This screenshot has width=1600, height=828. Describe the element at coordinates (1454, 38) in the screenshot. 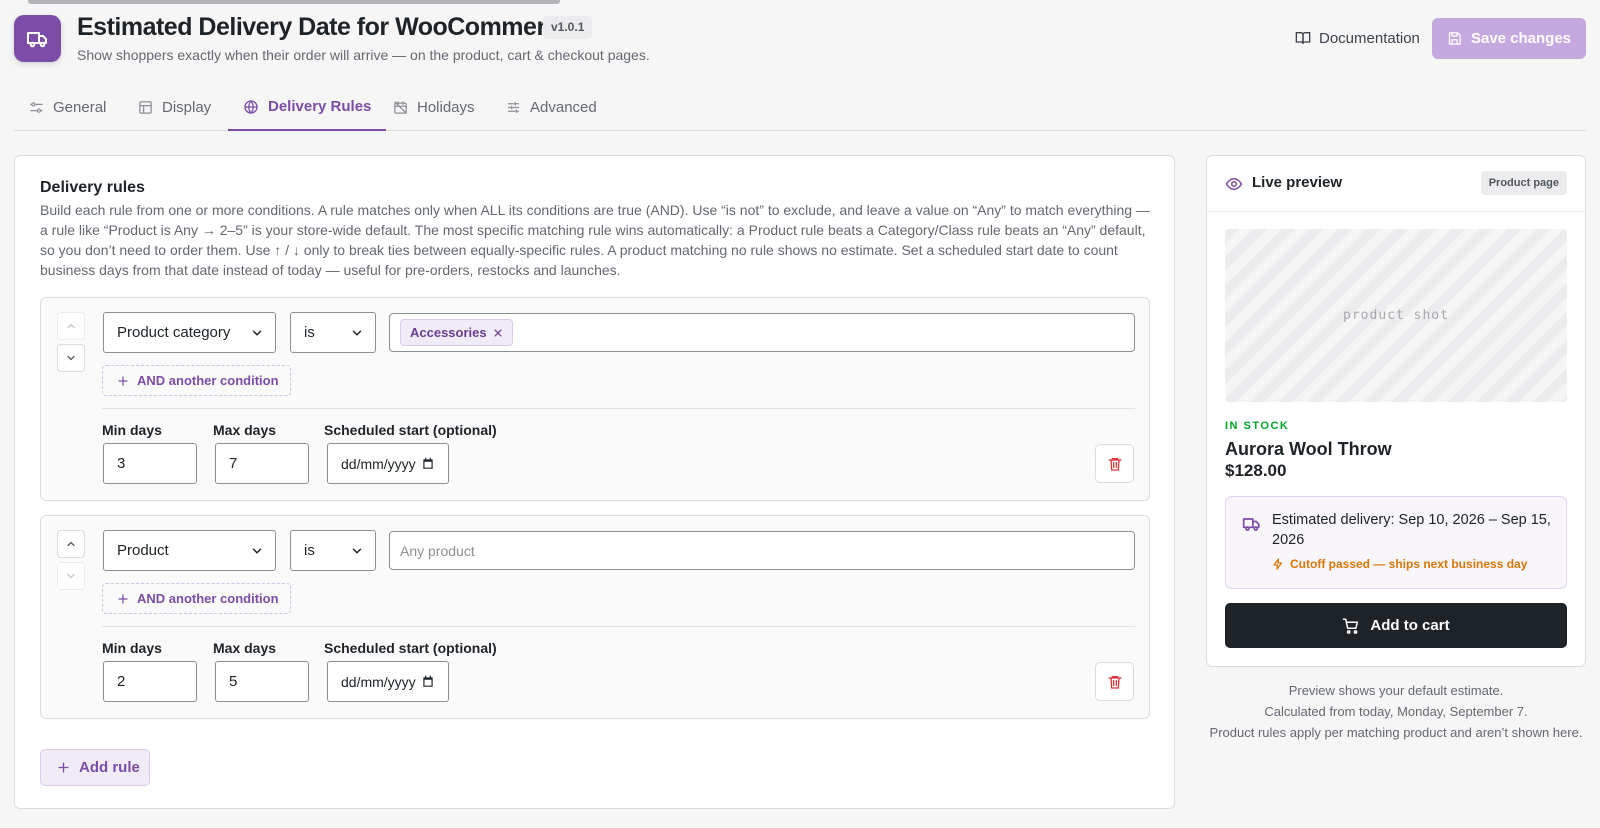

I see `save-icon` at that location.